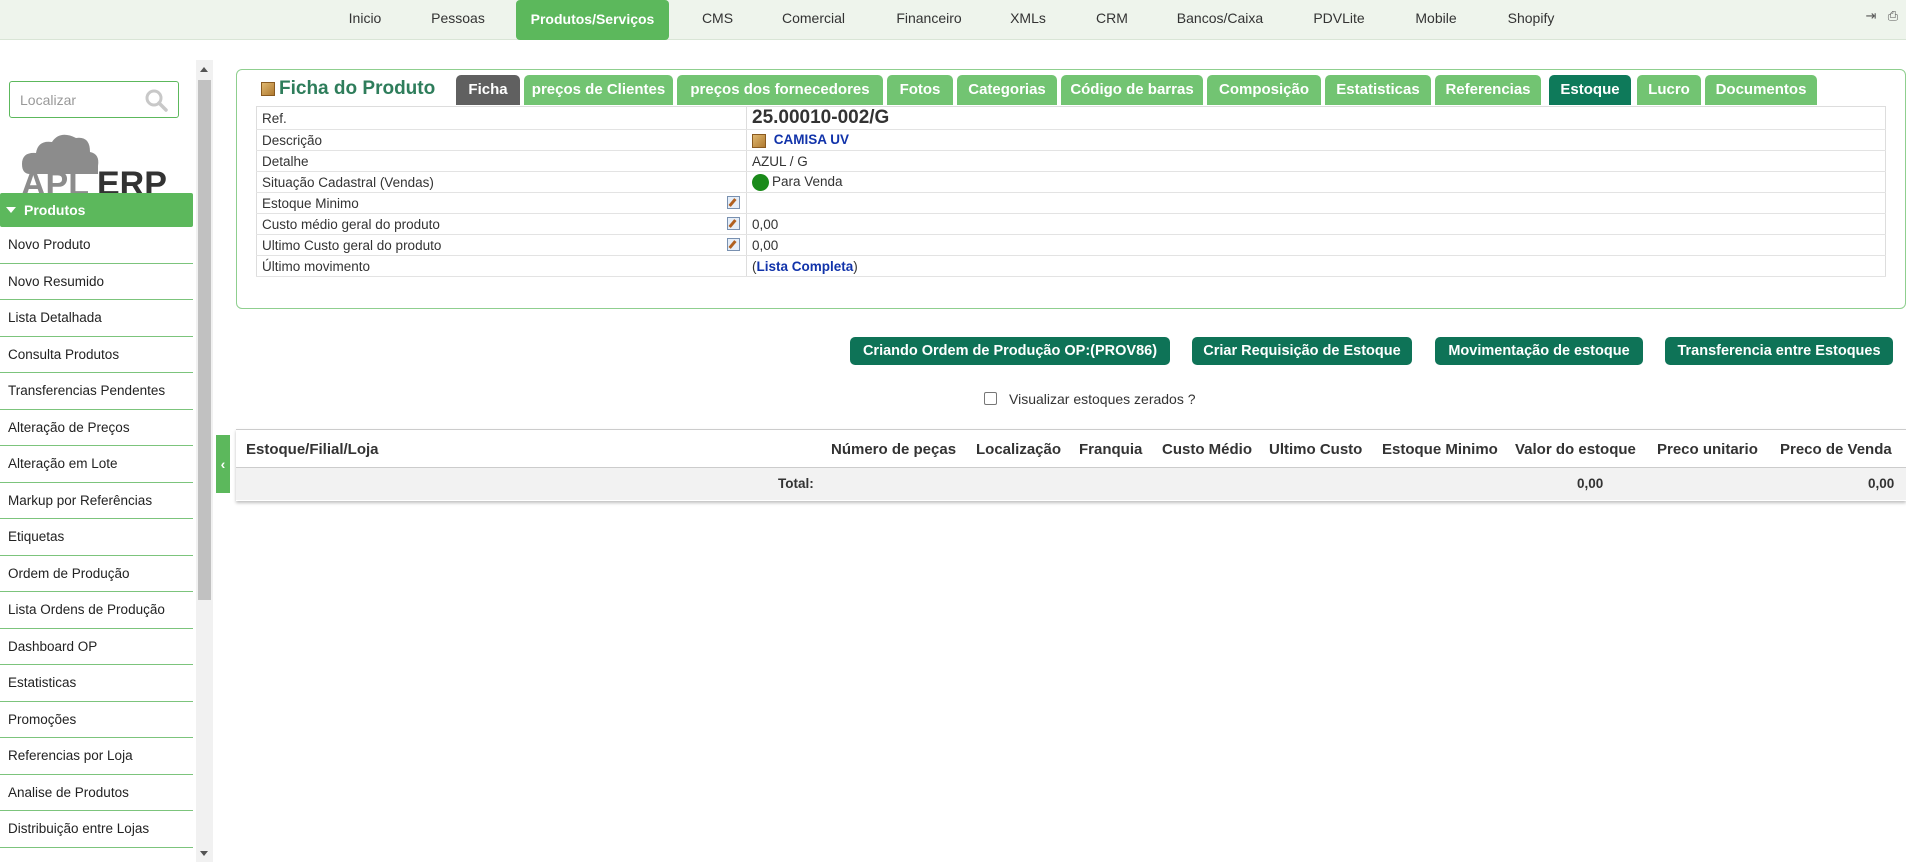  Describe the element at coordinates (1132, 90) in the screenshot. I see `tab-codigo-barras: Código de barras` at that location.